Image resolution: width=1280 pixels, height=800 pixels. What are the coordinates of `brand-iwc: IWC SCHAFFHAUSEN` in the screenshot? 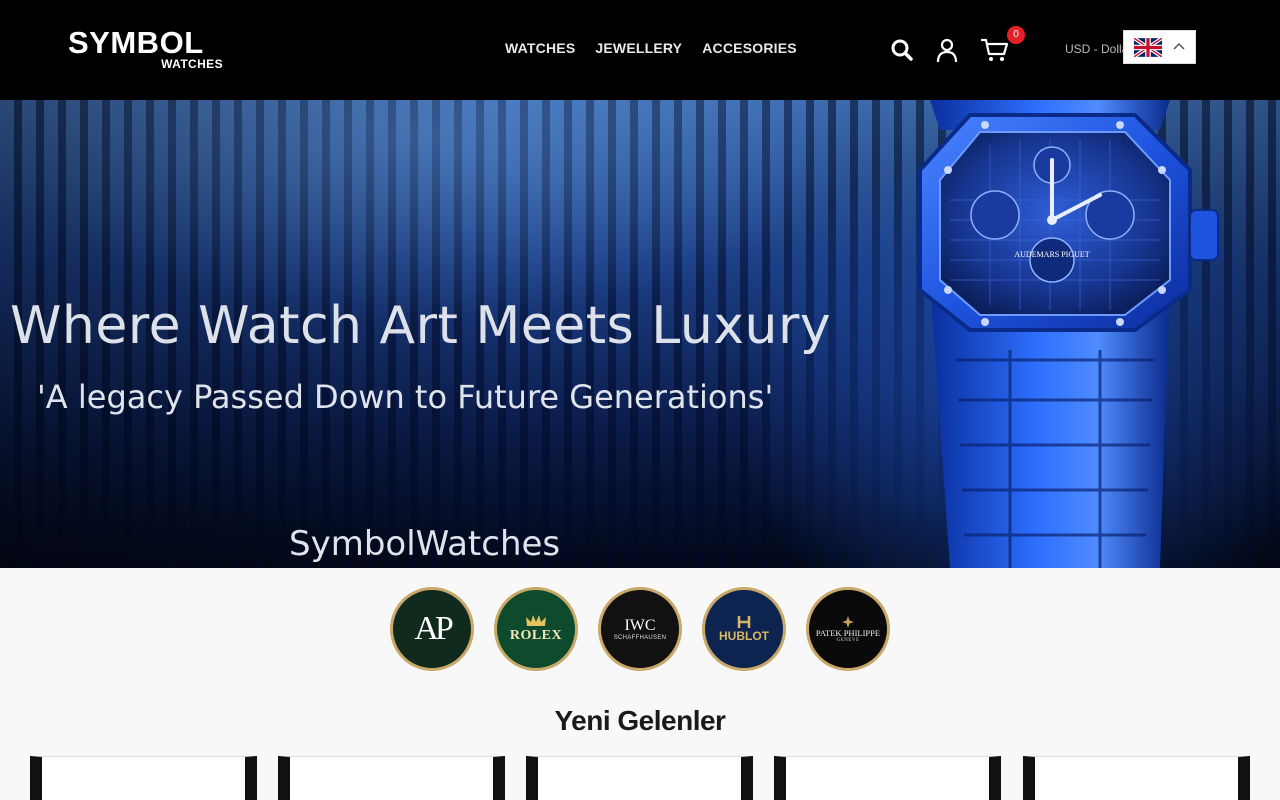 It's located at (640, 629).